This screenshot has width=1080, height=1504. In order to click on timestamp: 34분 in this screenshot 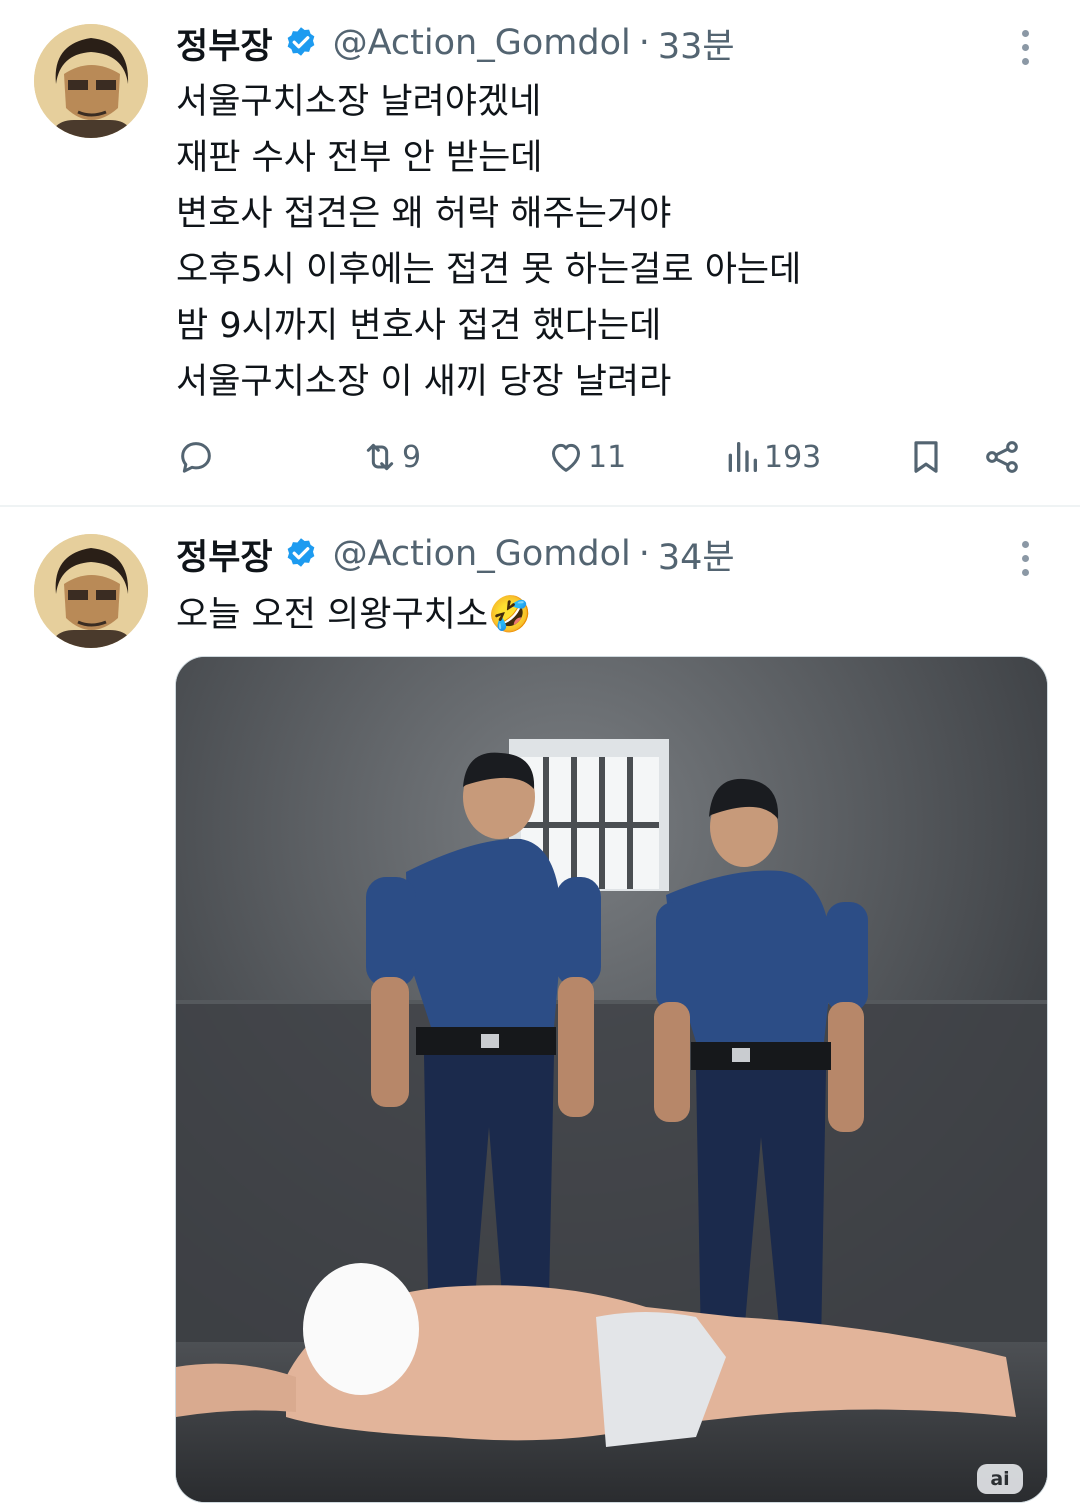, I will do `click(696, 554)`.